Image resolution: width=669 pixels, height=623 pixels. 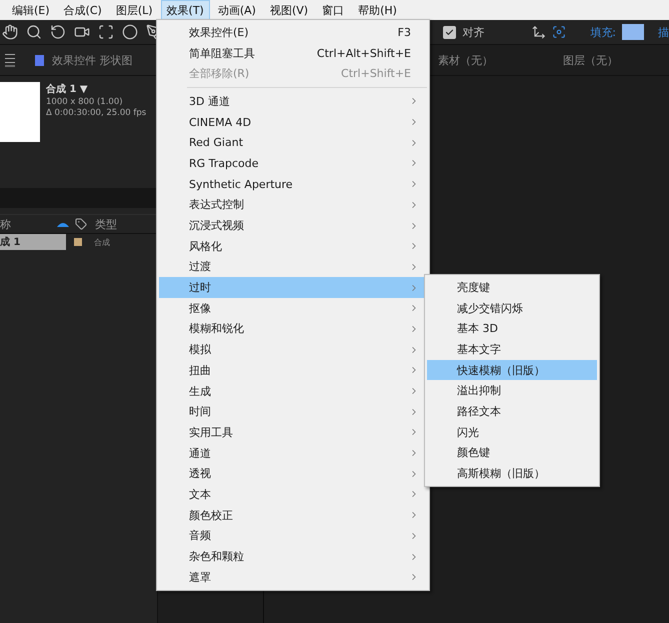 I want to click on submenu-item: 颜色校正, so click(x=293, y=515).